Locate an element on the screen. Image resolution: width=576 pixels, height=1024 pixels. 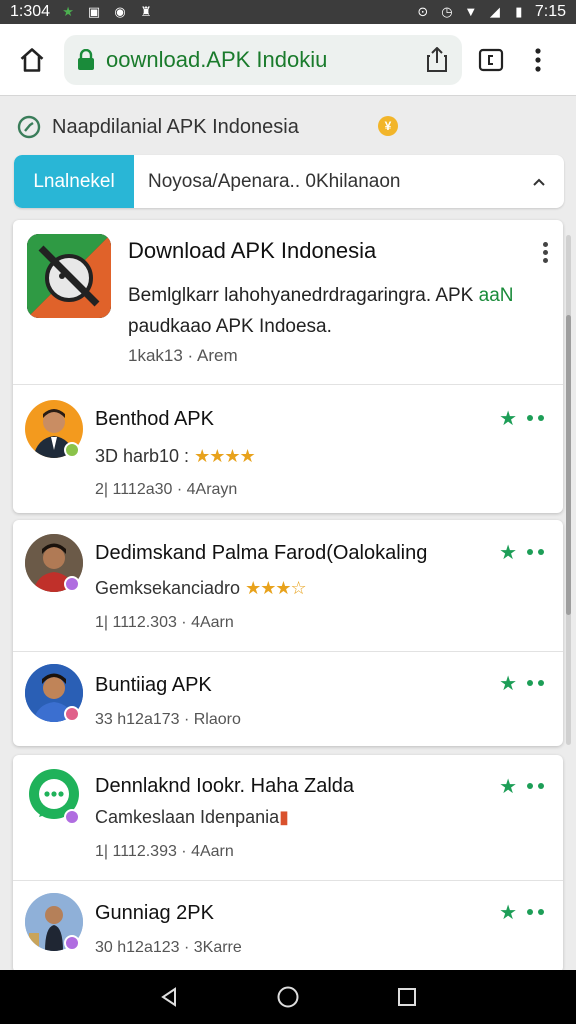
lock-icon is located at coordinates (86, 59).